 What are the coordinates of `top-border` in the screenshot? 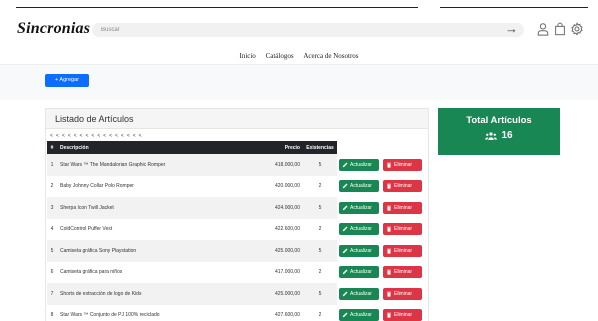 It's located at (302, 7).